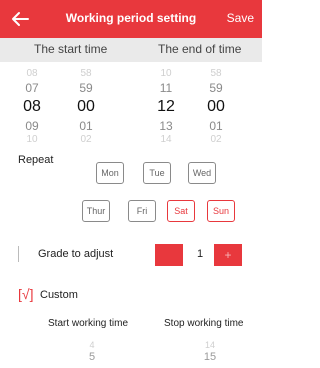 This screenshot has height=368, width=320. What do you see at coordinates (92, 357) in the screenshot?
I see `picker-value: 5` at bounding box center [92, 357].